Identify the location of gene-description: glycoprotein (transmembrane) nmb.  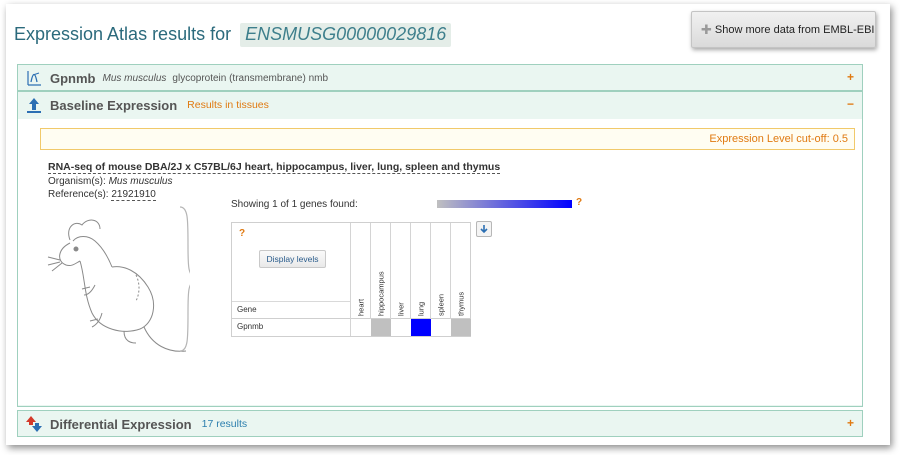
(250, 78).